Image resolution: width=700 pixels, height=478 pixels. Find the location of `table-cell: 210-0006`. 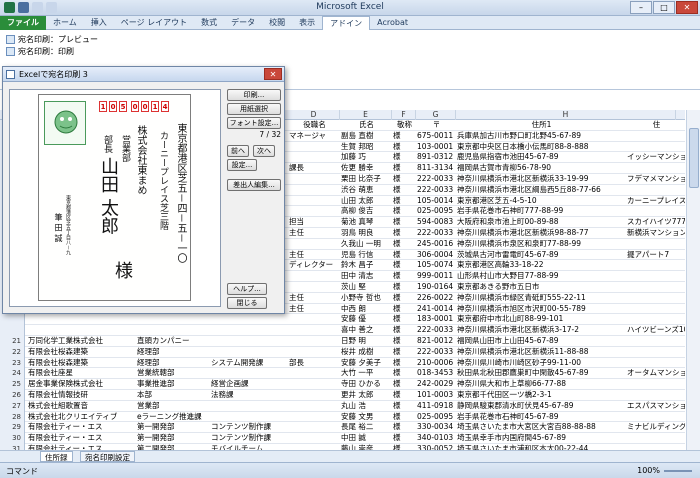

table-cell: 210-0006 is located at coordinates (436, 363).